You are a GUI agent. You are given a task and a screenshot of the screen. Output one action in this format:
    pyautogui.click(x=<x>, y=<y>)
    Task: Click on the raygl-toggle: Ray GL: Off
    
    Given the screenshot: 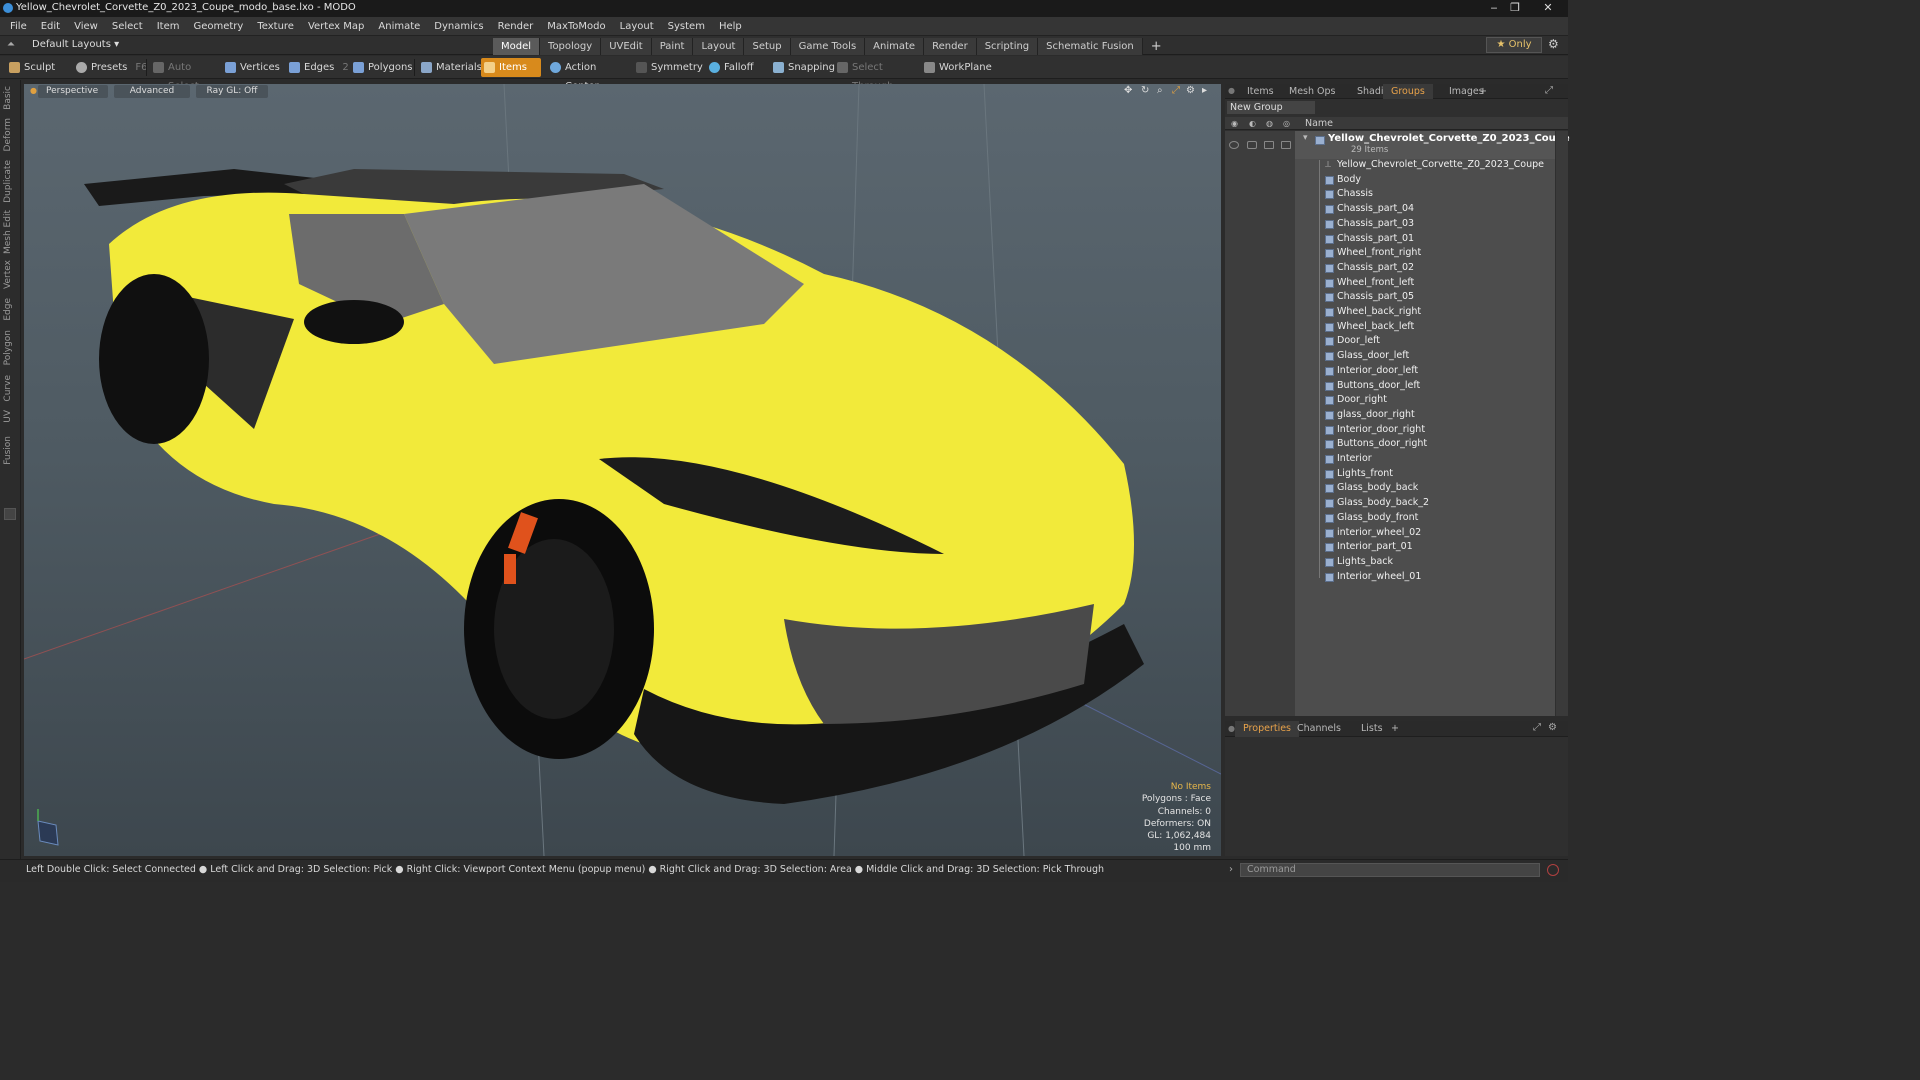 What is the action you would take?
    pyautogui.click(x=232, y=91)
    